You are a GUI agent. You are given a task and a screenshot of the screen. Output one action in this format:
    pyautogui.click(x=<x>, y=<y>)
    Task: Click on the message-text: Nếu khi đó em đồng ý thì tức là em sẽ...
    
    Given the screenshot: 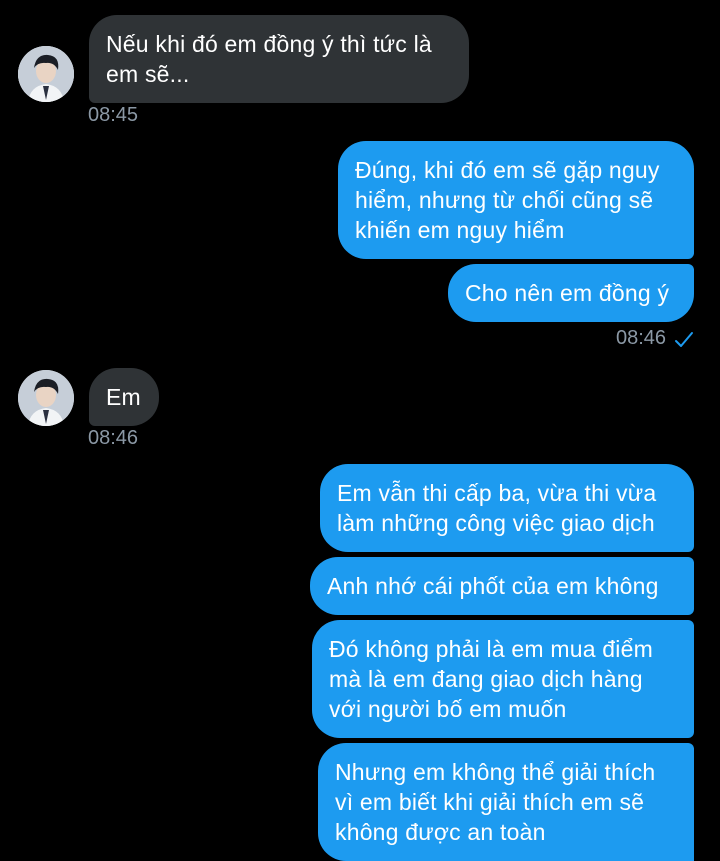 What is the action you would take?
    pyautogui.click(x=269, y=59)
    